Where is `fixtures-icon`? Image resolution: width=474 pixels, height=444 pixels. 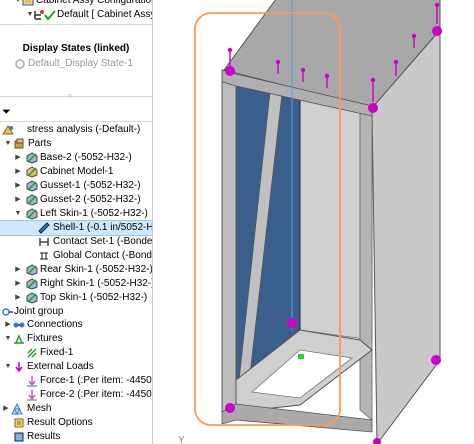
fixtures-icon is located at coordinates (19, 339).